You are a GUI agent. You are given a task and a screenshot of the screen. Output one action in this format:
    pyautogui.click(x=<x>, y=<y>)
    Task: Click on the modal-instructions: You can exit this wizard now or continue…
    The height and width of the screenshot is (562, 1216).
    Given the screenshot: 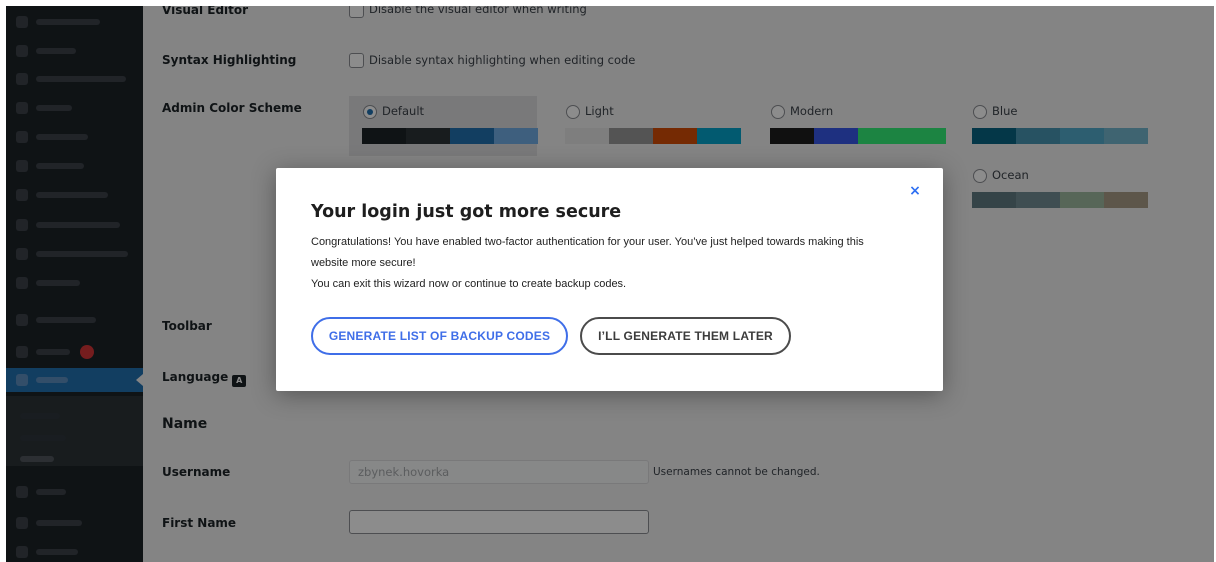 What is the action you would take?
    pyautogui.click(x=469, y=284)
    